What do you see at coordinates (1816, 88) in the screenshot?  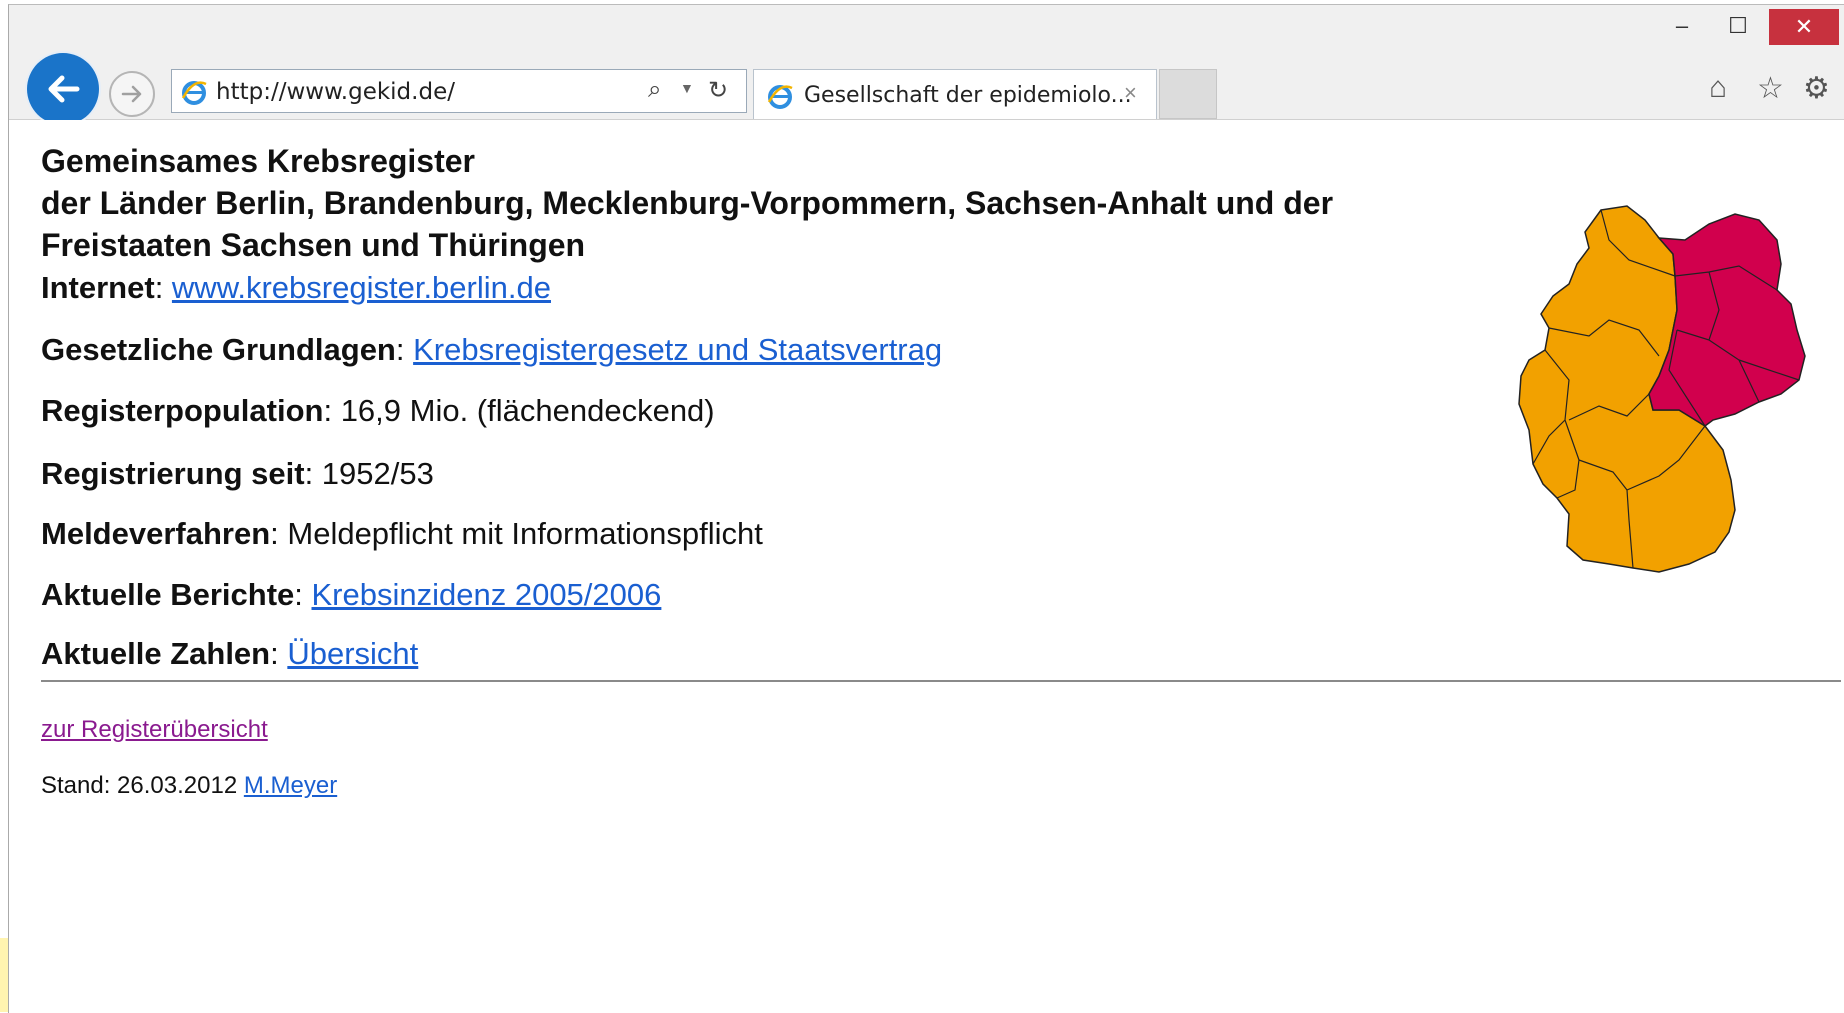 I see `gear-icon: ⚙` at bounding box center [1816, 88].